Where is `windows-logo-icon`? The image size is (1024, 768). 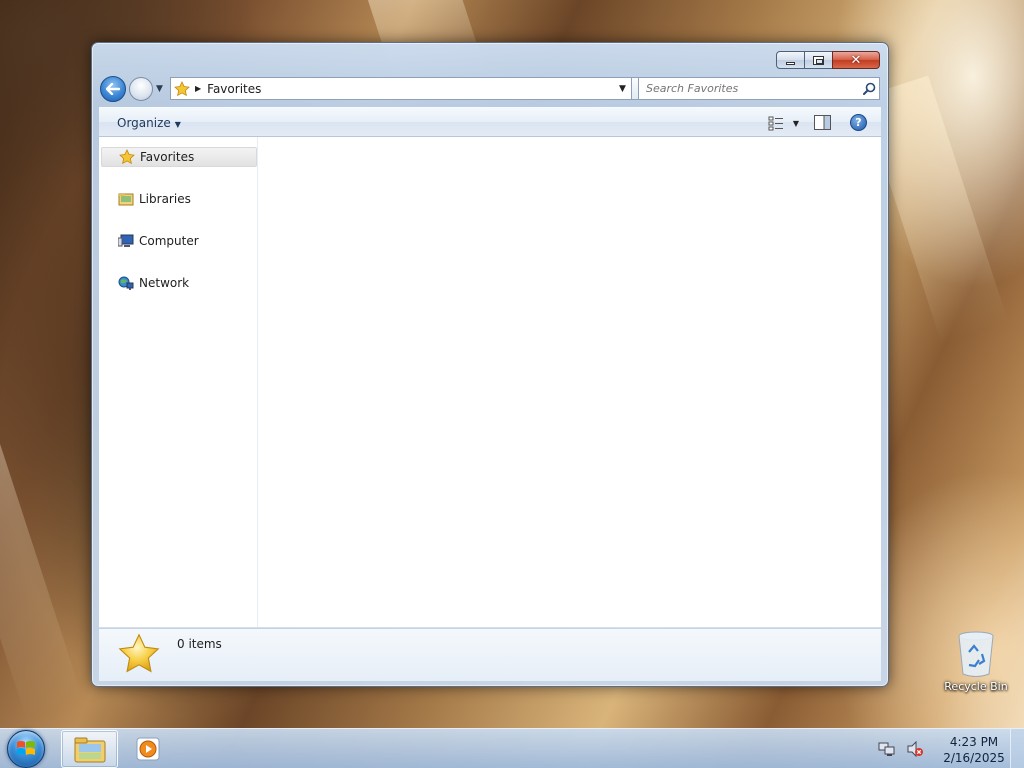
windows-logo-icon is located at coordinates (26, 748).